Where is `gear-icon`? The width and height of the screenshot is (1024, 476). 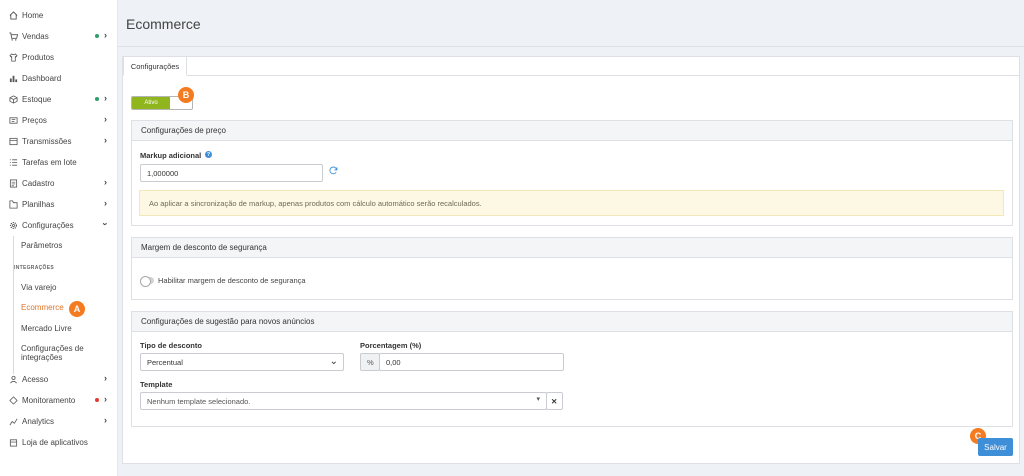 gear-icon is located at coordinates (13, 225).